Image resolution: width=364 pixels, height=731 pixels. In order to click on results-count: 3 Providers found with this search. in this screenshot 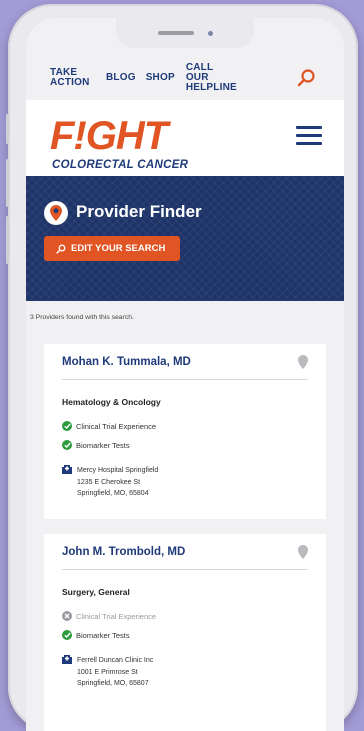, I will do `click(82, 317)`.